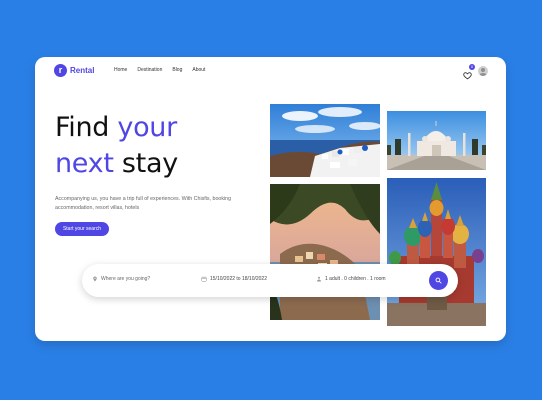  I want to click on location-field: Where are you going?, so click(121, 279).